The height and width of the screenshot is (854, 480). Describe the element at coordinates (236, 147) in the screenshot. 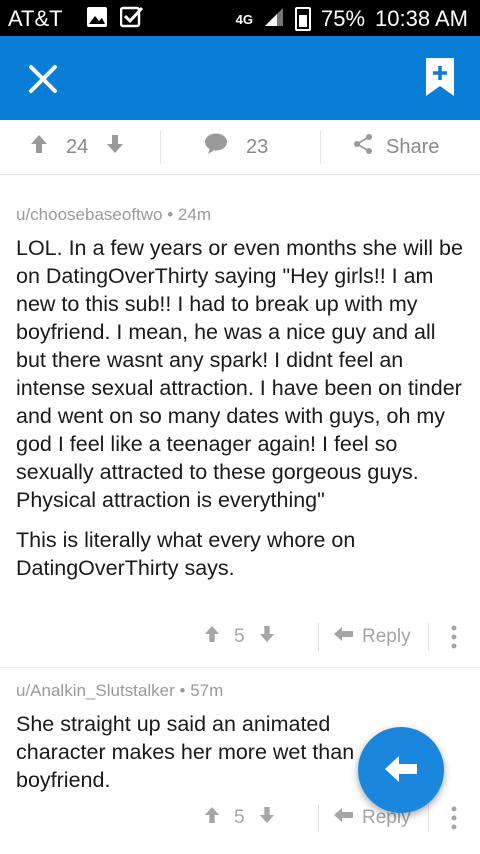

I see `comments-button: 23` at that location.